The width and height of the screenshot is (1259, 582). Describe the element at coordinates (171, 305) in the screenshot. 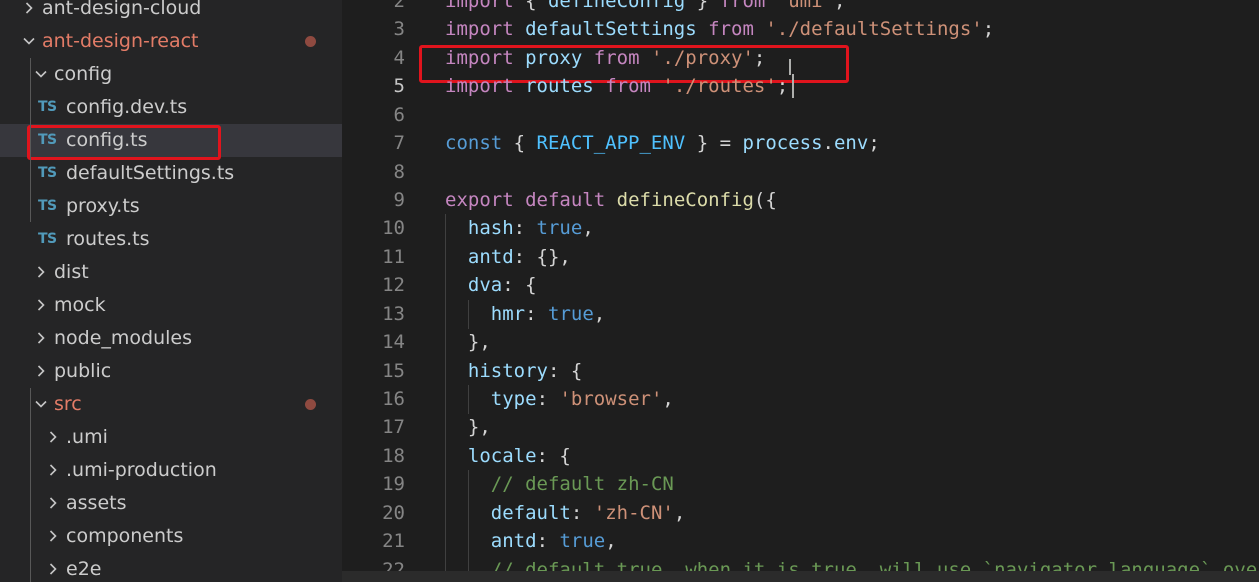

I see `folder-mock: mock` at that location.